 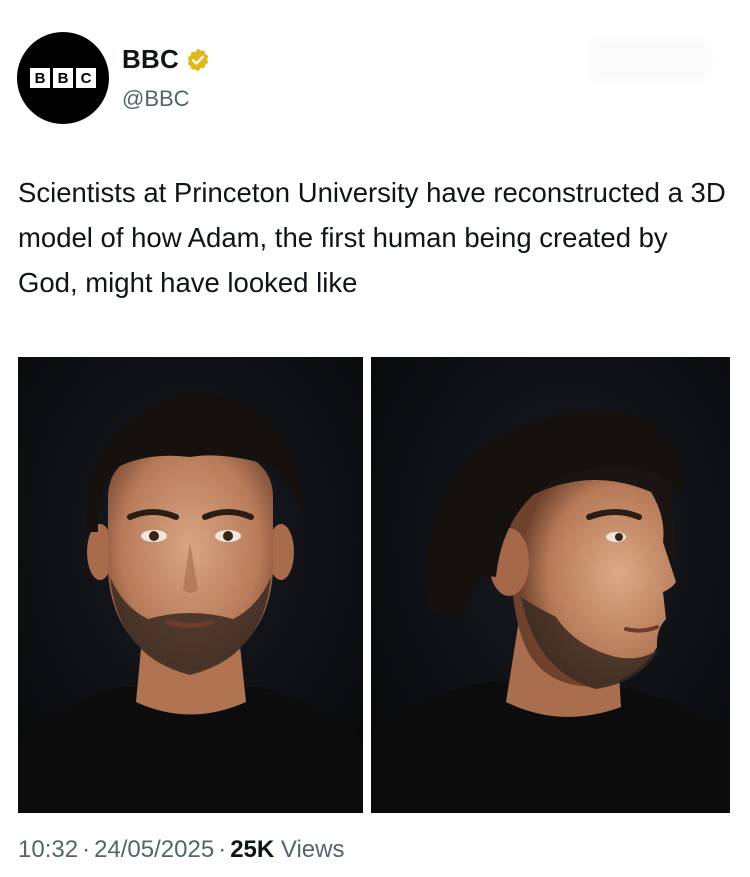 I want to click on logo-letter-b1: B, so click(x=40, y=78).